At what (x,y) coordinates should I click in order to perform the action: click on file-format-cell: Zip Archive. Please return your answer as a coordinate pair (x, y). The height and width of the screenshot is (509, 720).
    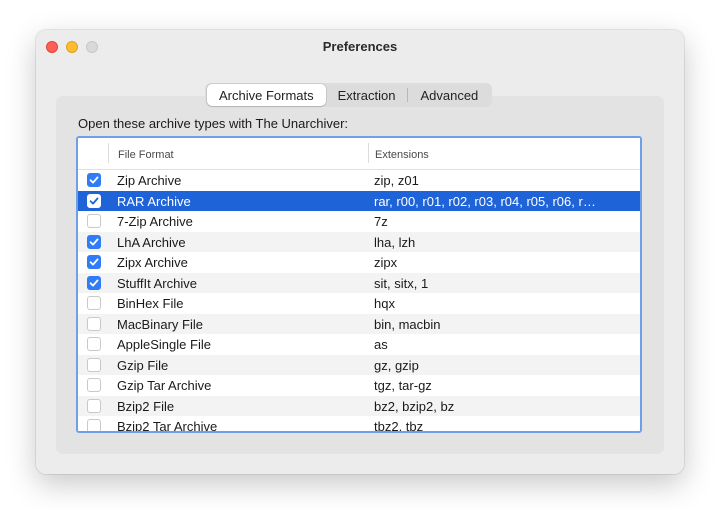
    Looking at the image, I should click on (149, 180).